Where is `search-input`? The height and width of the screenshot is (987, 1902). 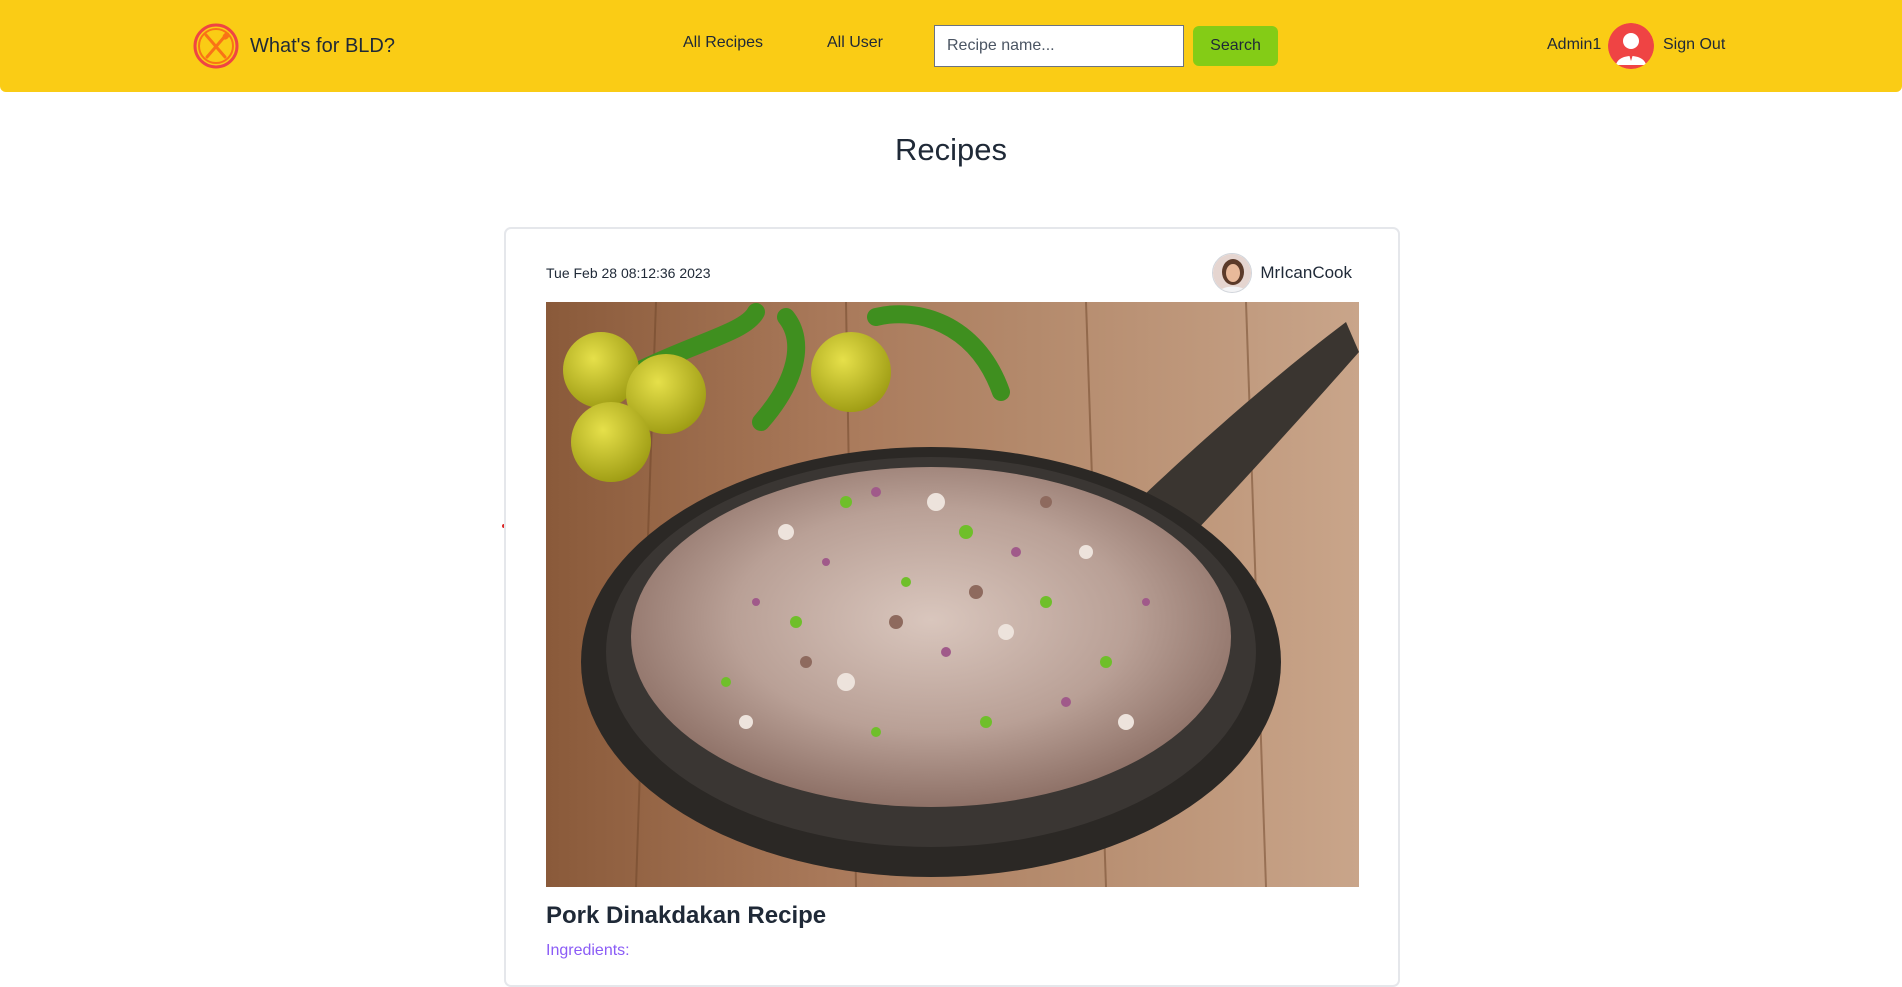
search-input is located at coordinates (1059, 46).